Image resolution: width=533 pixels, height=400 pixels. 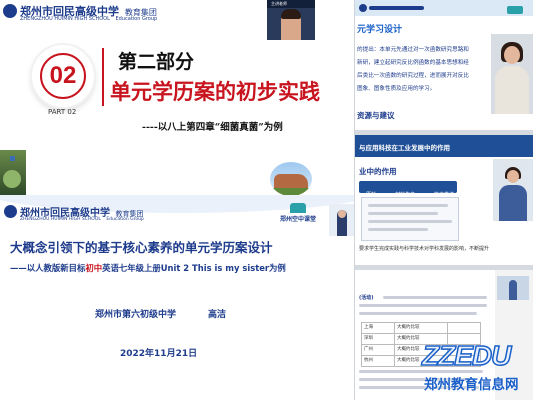 What do you see at coordinates (378, 350) in the screenshot?
I see `table-cell: 广州` at bounding box center [378, 350].